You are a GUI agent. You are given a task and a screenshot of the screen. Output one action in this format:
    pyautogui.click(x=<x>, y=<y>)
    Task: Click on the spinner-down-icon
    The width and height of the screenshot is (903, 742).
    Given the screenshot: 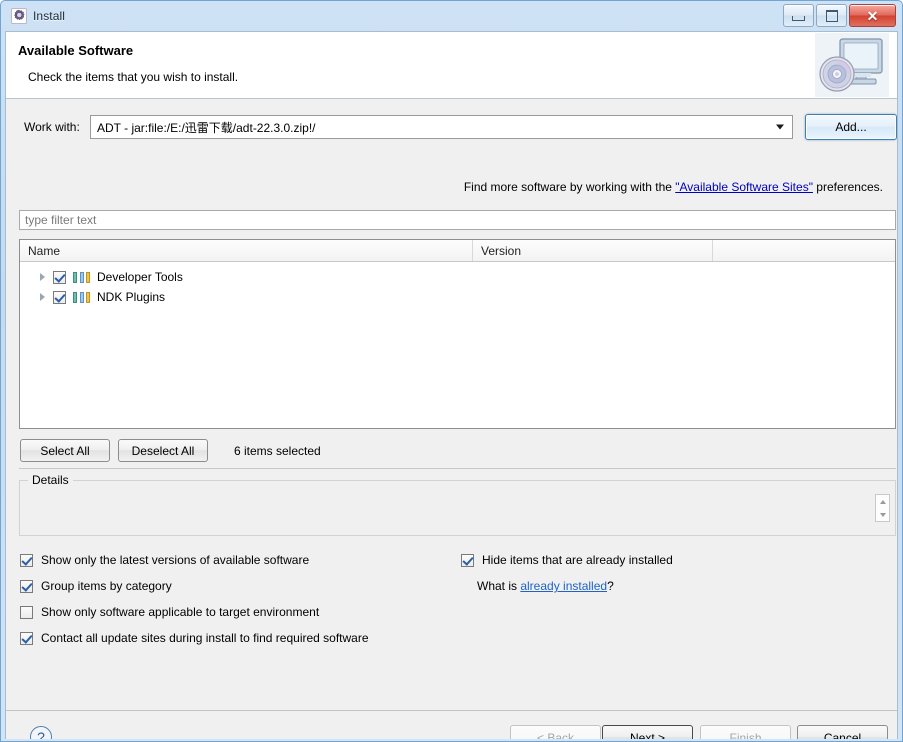 What is the action you would take?
    pyautogui.click(x=882, y=514)
    